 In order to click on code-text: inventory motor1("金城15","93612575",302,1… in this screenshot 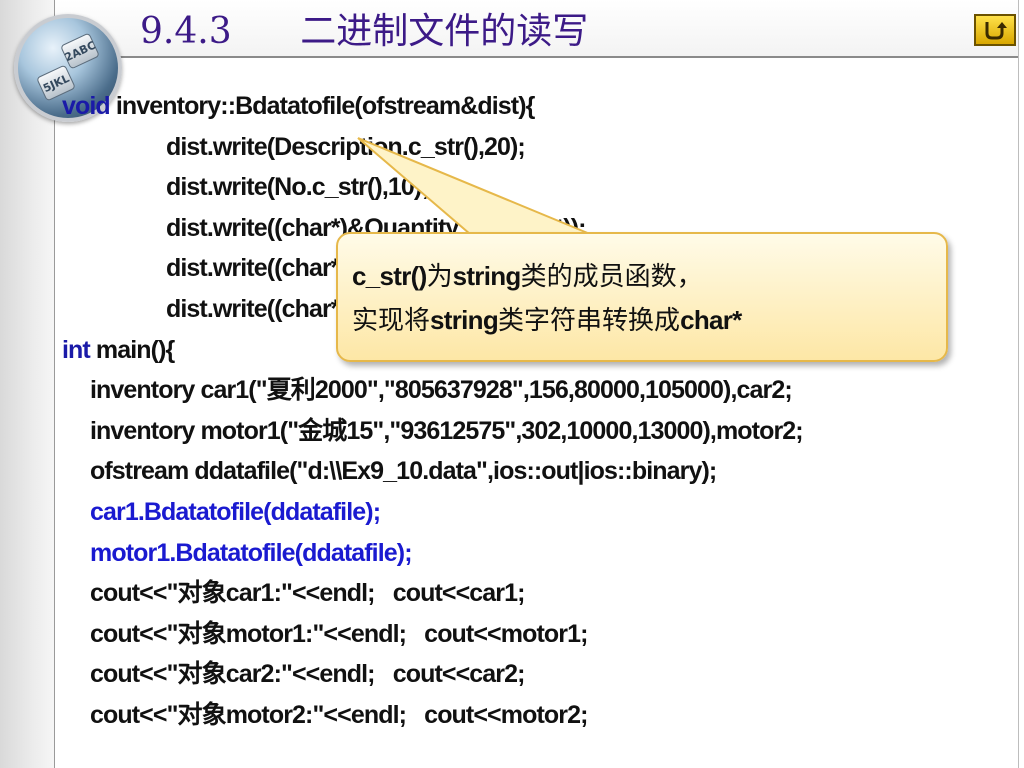, I will do `click(447, 430)`.